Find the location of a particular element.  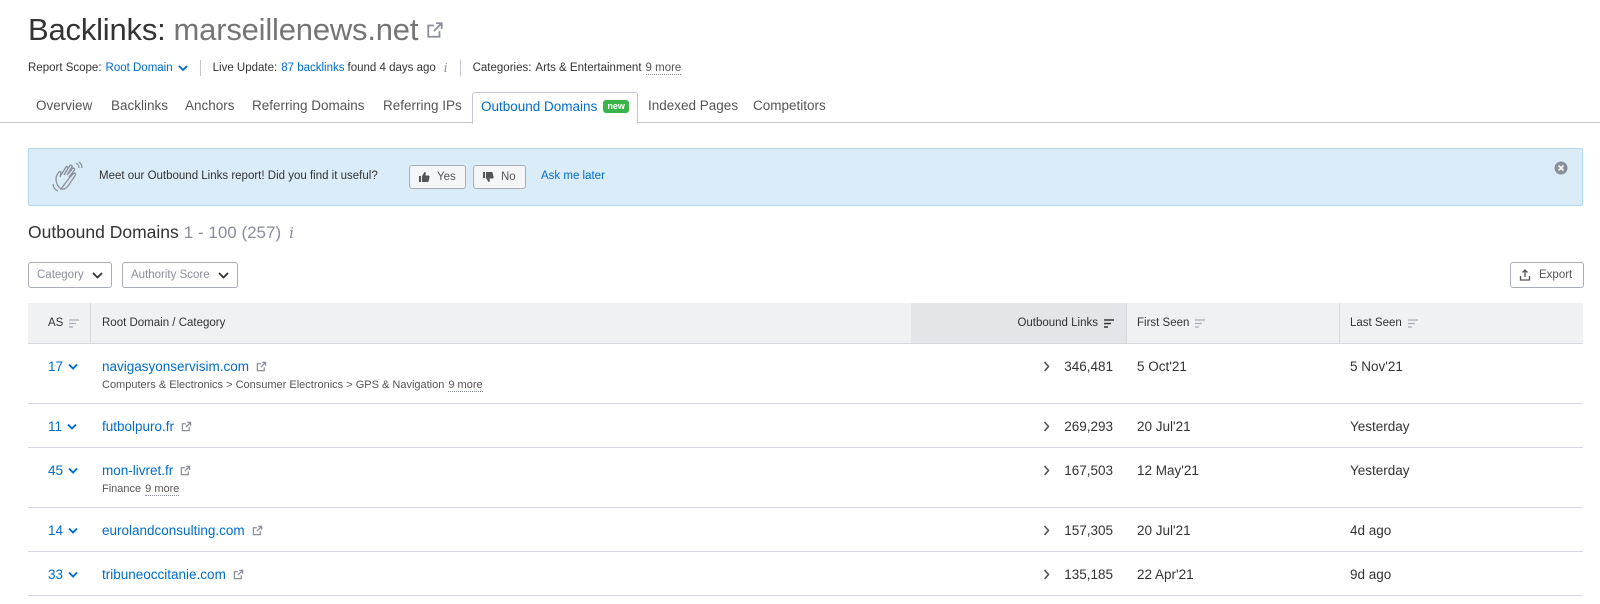

column-header-domain: Root Domain / Category is located at coordinates (163, 323).